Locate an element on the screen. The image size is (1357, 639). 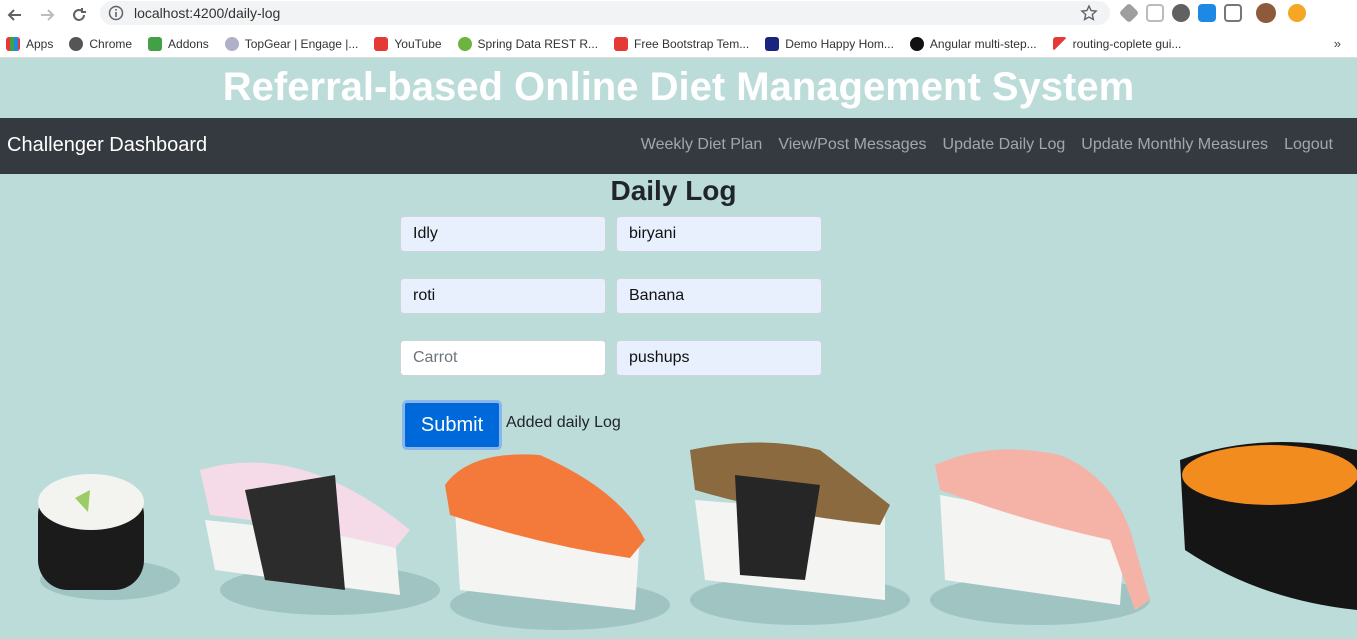
circle-extension-icon is located at coordinates (1181, 13).